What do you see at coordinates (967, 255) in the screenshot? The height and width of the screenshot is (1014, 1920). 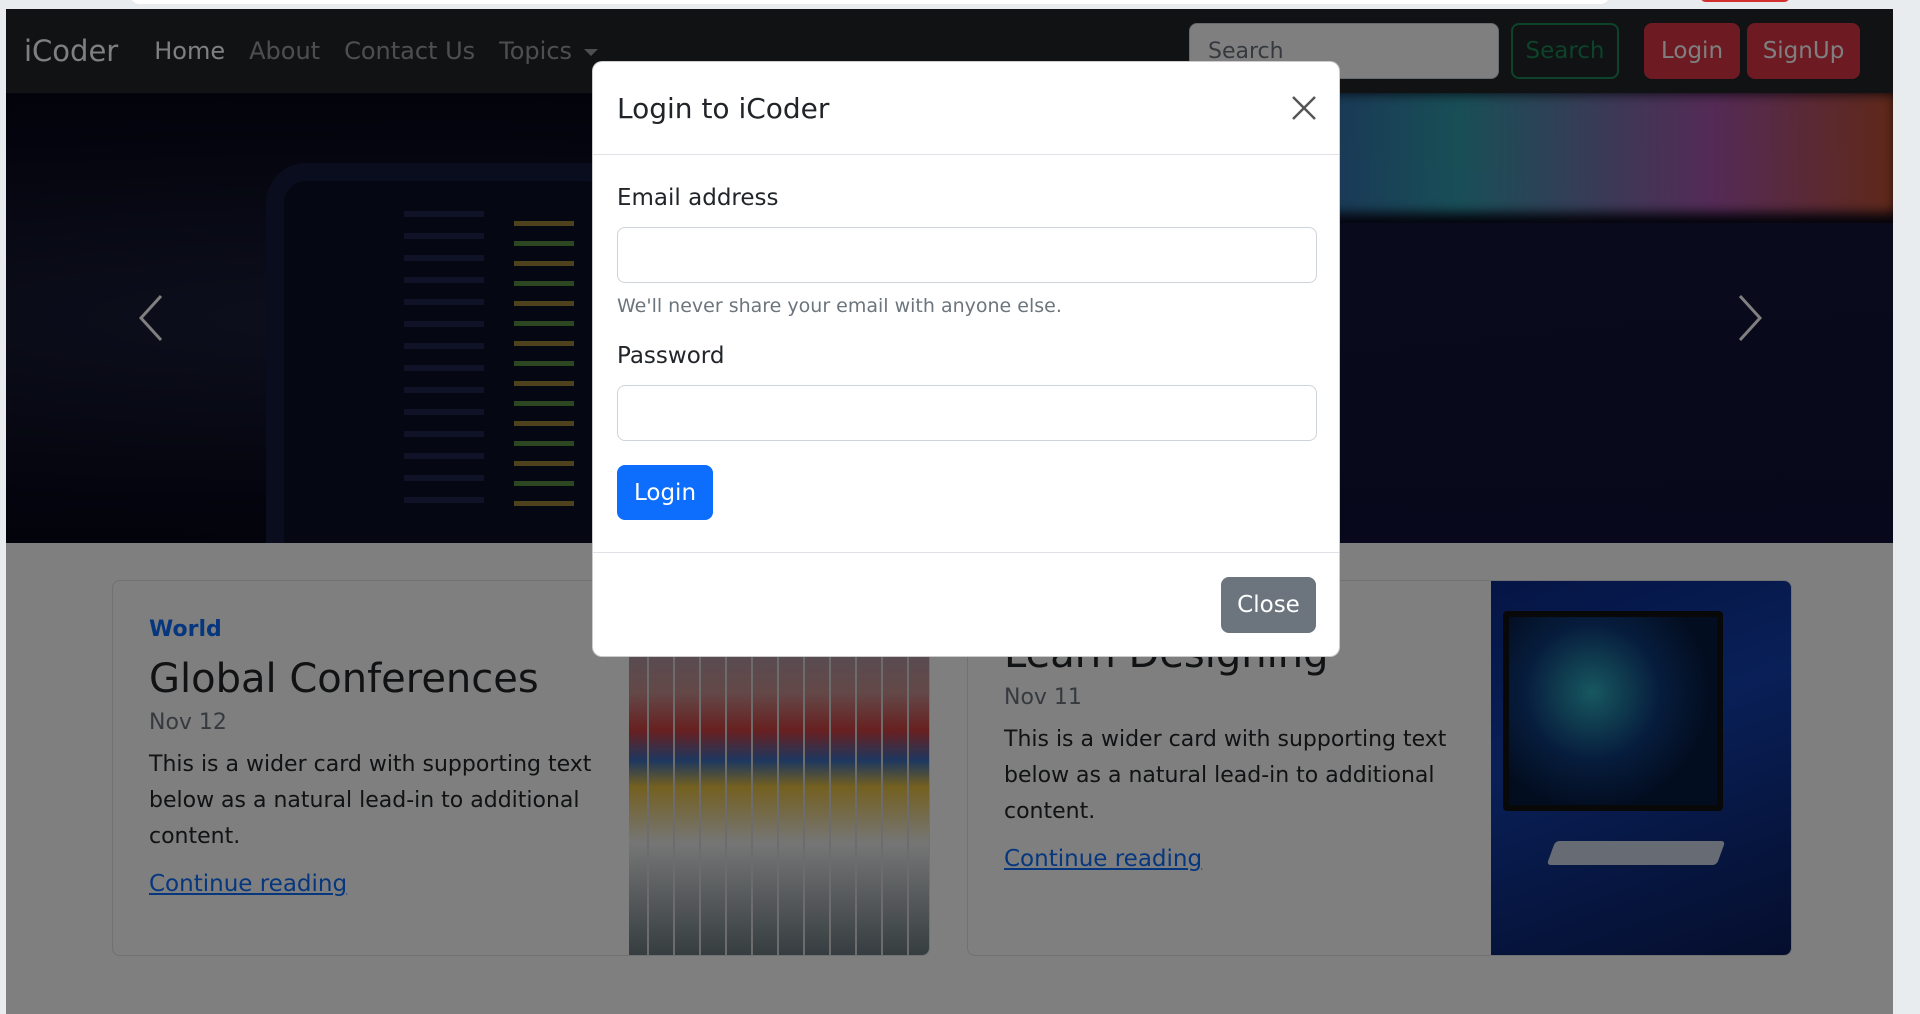 I see `email-field` at bounding box center [967, 255].